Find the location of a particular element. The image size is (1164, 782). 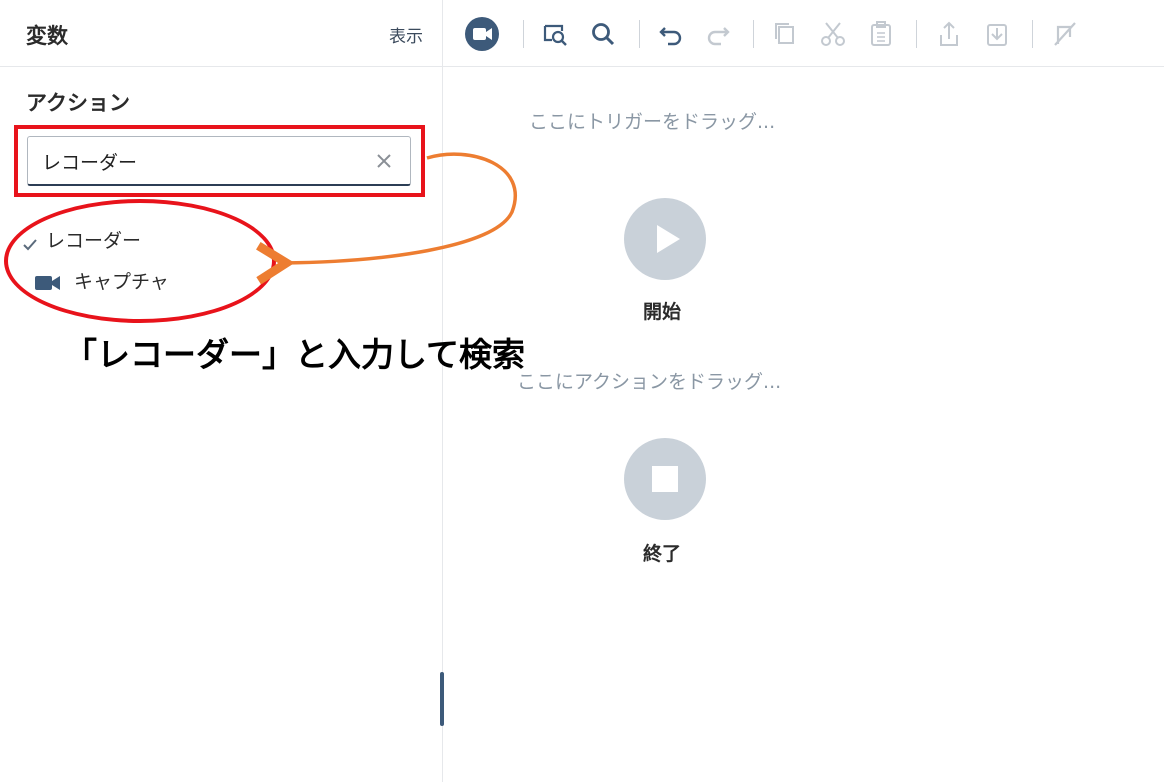

start-node-label: 開始 is located at coordinates (662, 312).